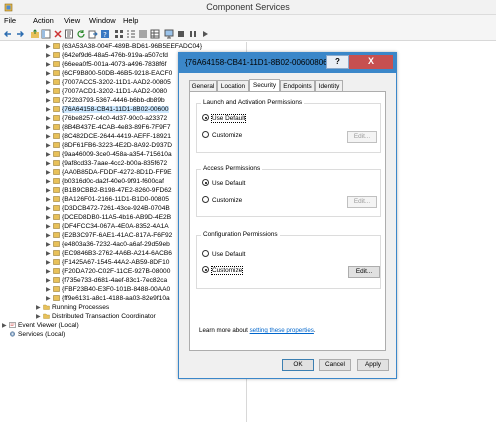 This screenshot has width=496, height=422. What do you see at coordinates (108, 217) in the screenshot?
I see `tree-item-guid: ▶ {DCED8DB0-11A5-4b16-AB9D-4E2B` at bounding box center [108, 217].